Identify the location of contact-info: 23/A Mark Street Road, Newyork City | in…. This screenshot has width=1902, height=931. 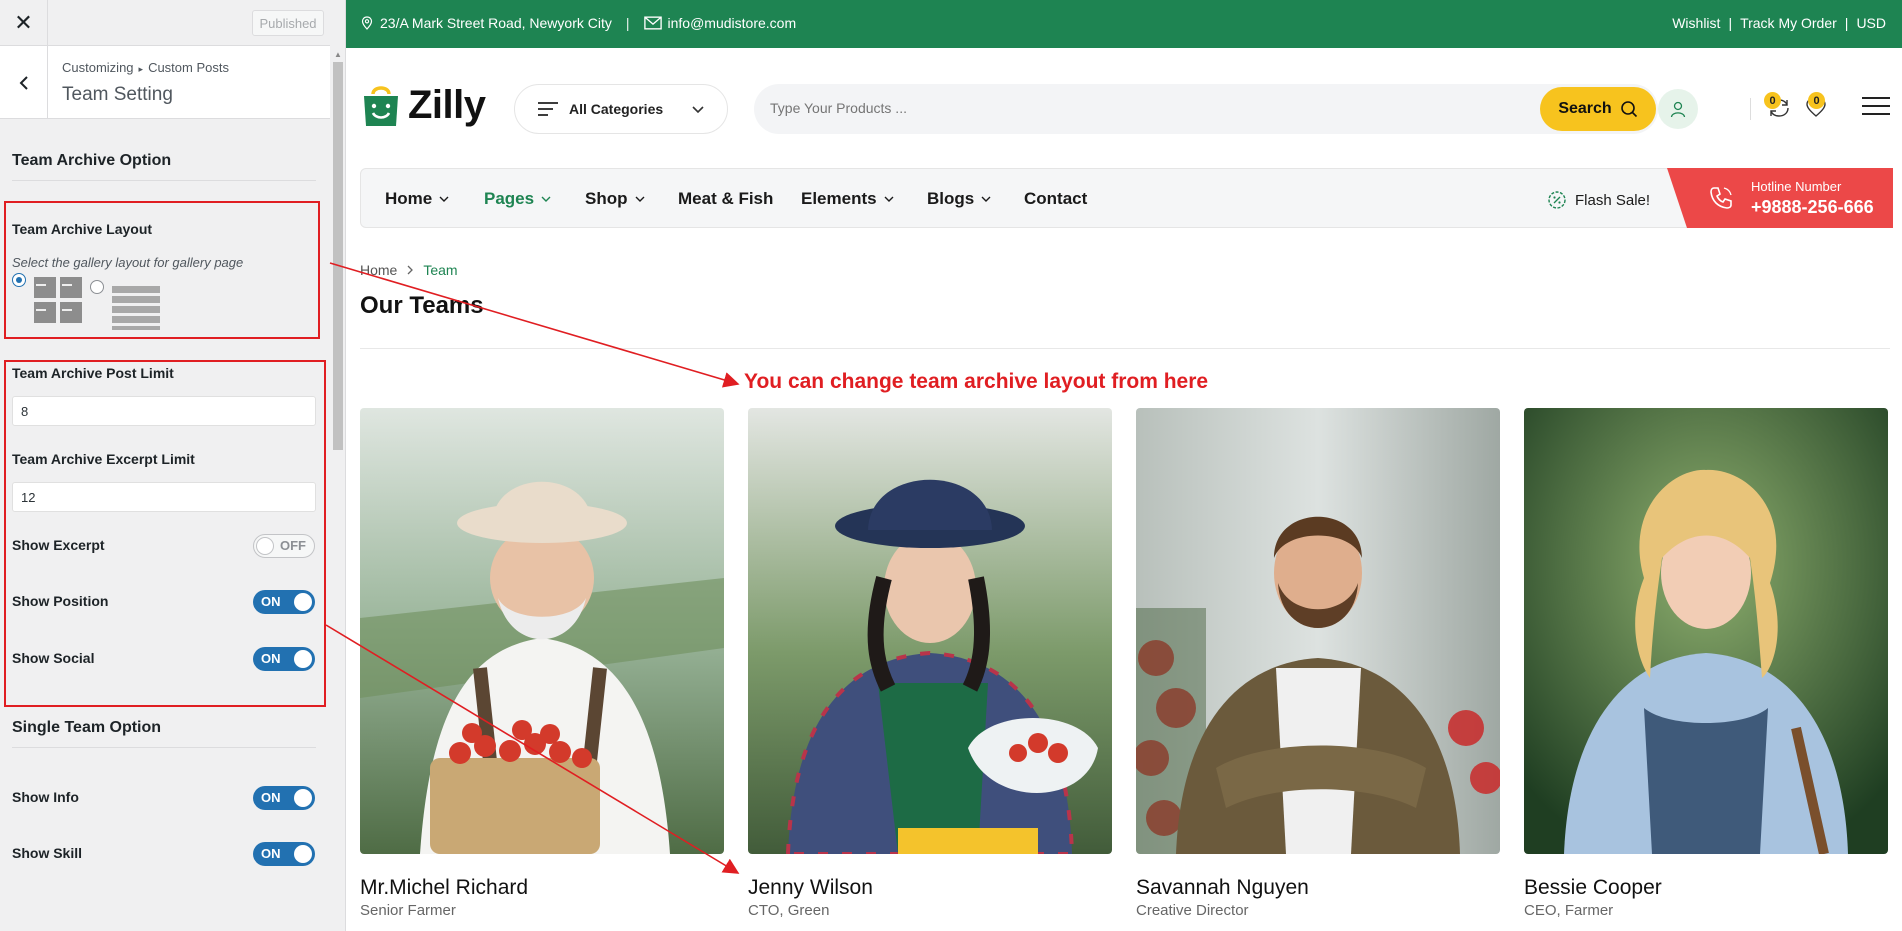
(578, 23).